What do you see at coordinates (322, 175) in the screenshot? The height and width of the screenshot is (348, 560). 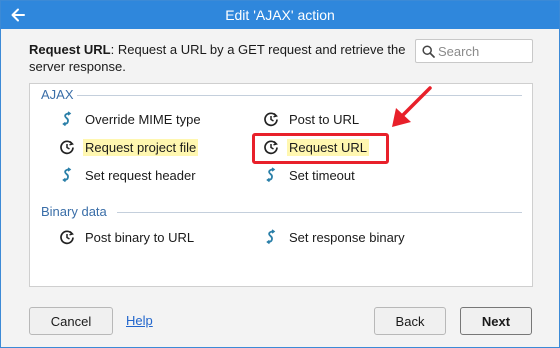 I see `action-item-label: Set timeout` at bounding box center [322, 175].